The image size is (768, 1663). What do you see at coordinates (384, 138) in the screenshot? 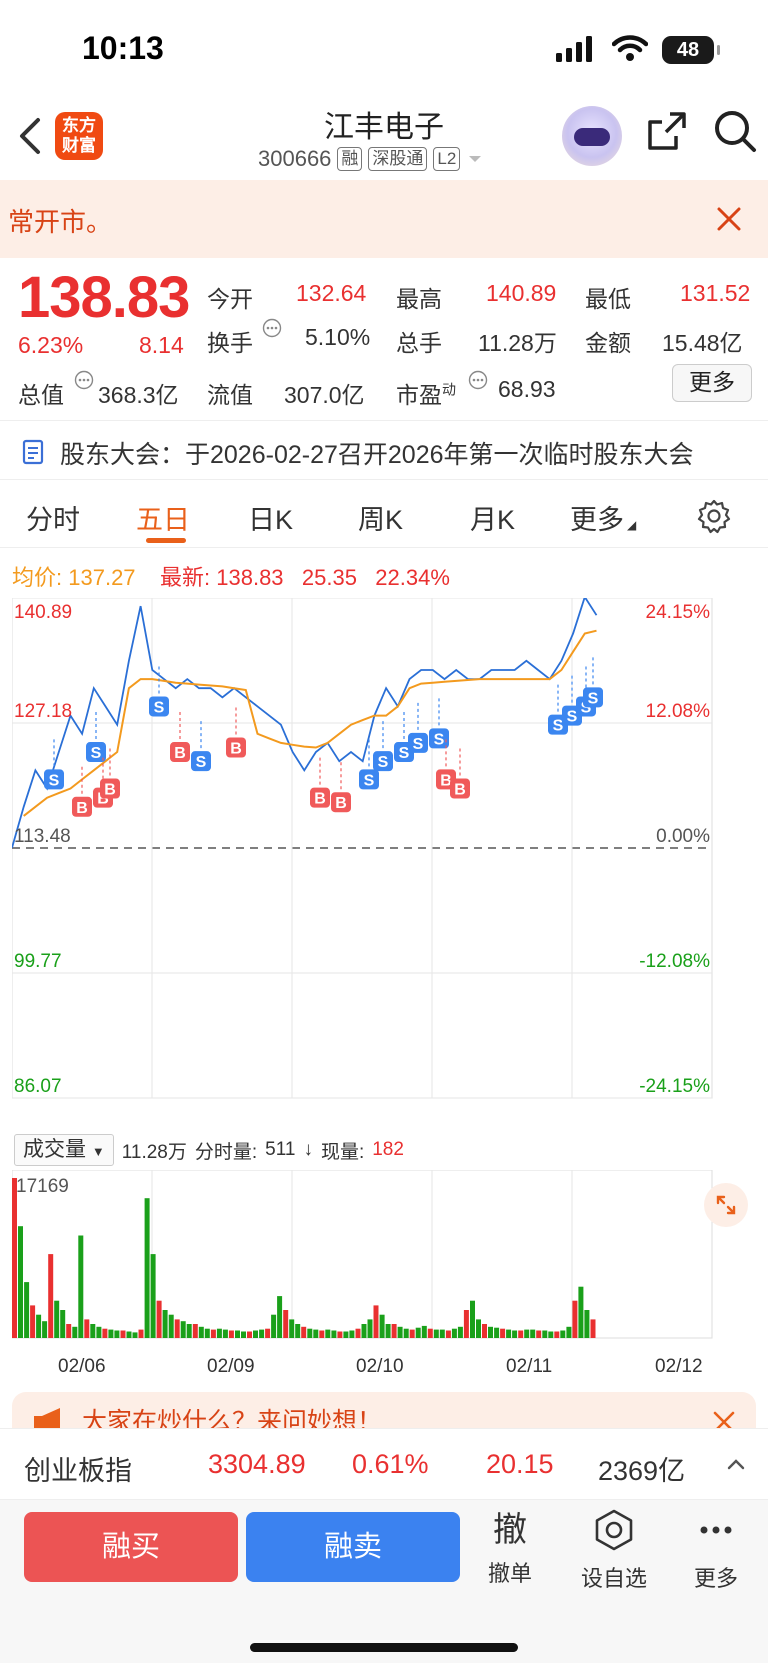
I see `stock-header: 东方财富 江丰电子 300666 融 深股通 L2` at bounding box center [384, 138].